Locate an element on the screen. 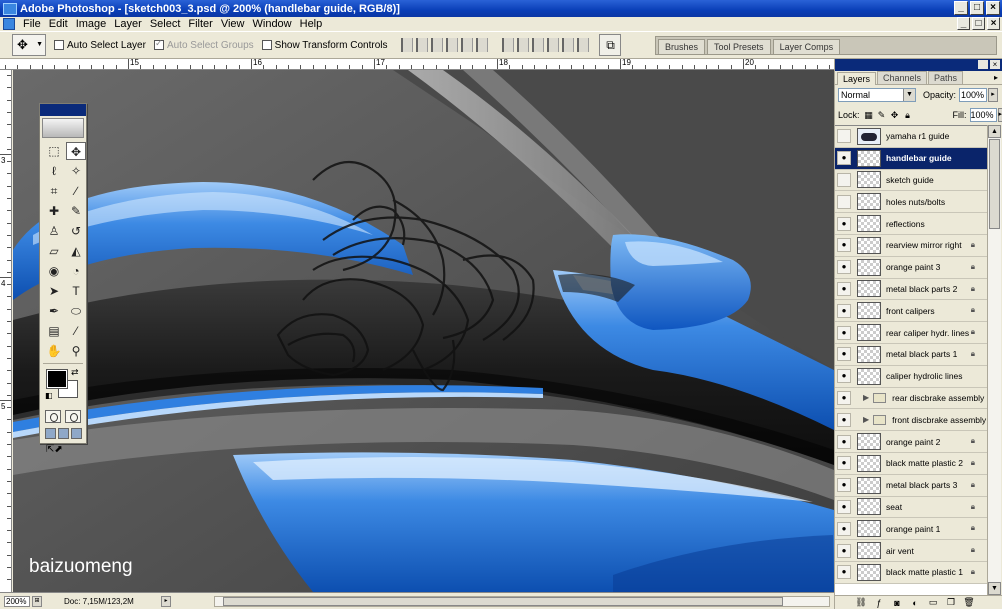 The width and height of the screenshot is (1002, 609). layer-name: orange paint 1 is located at coordinates (913, 529).